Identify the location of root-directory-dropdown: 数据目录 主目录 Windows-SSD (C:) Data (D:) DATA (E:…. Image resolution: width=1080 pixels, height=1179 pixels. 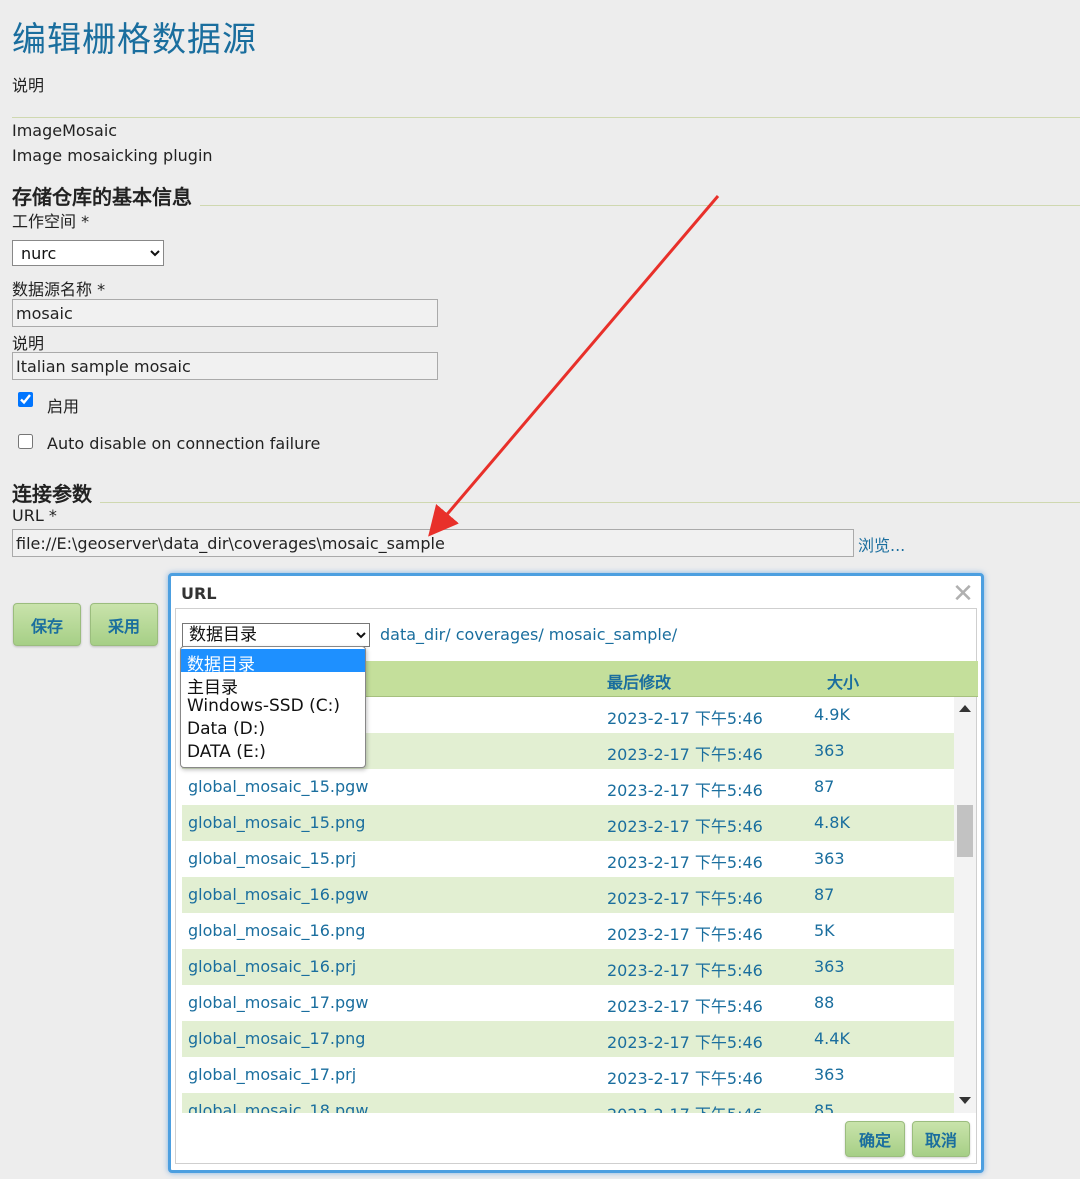
(273, 707).